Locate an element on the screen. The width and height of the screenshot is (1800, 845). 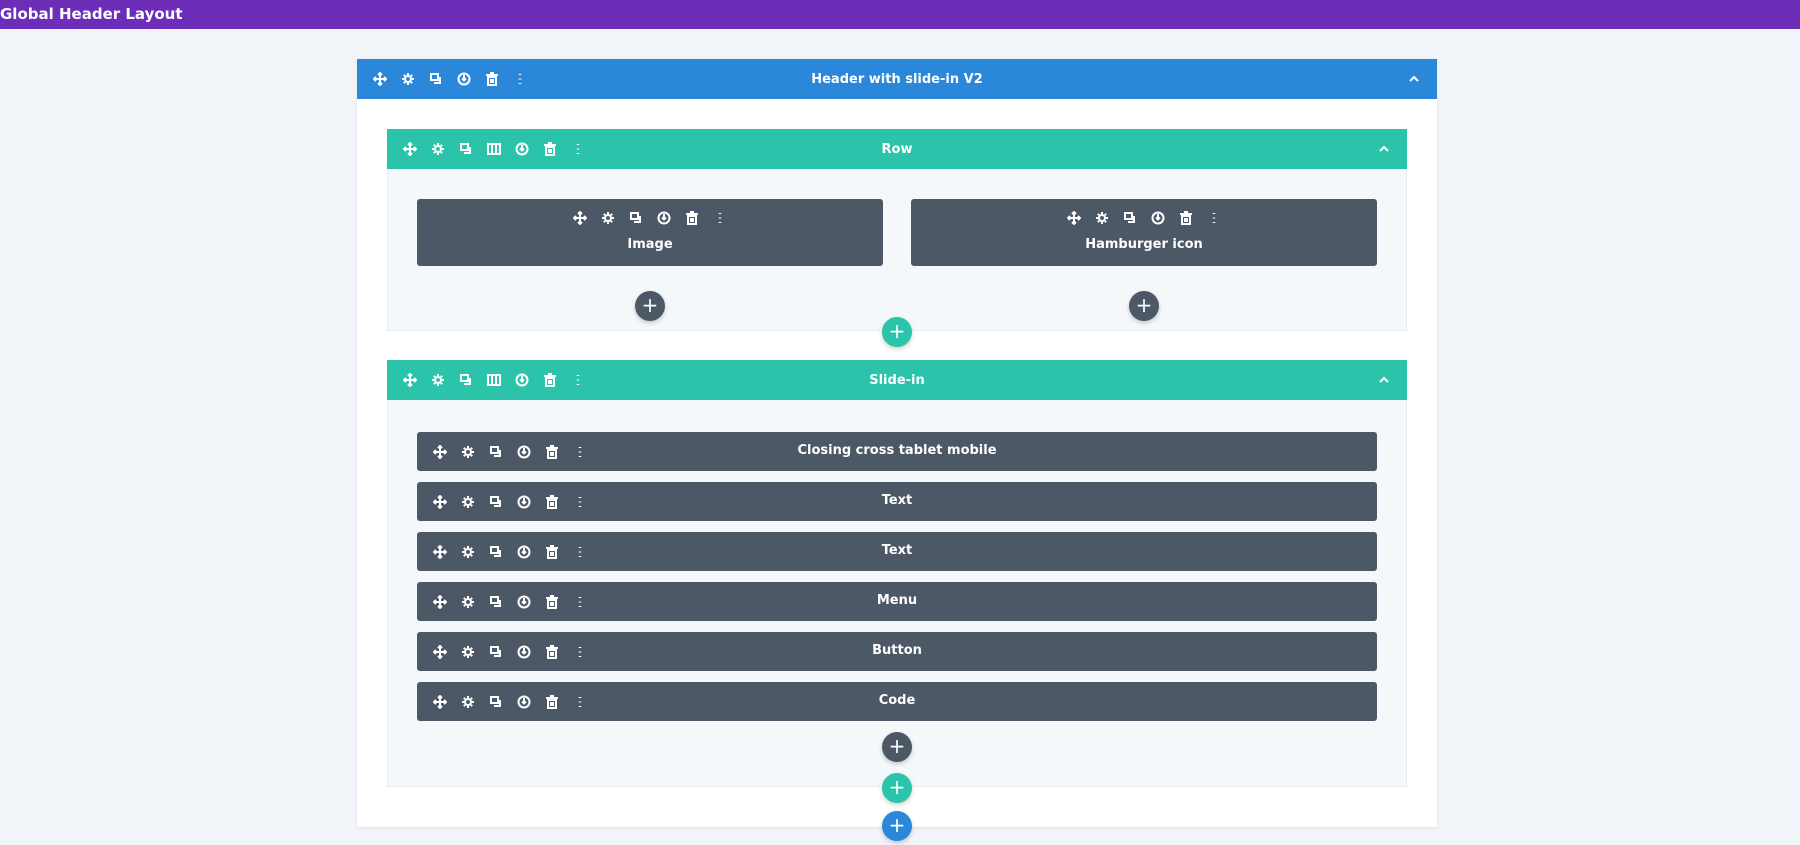
row-toolbar: Slide-in is located at coordinates (897, 380).